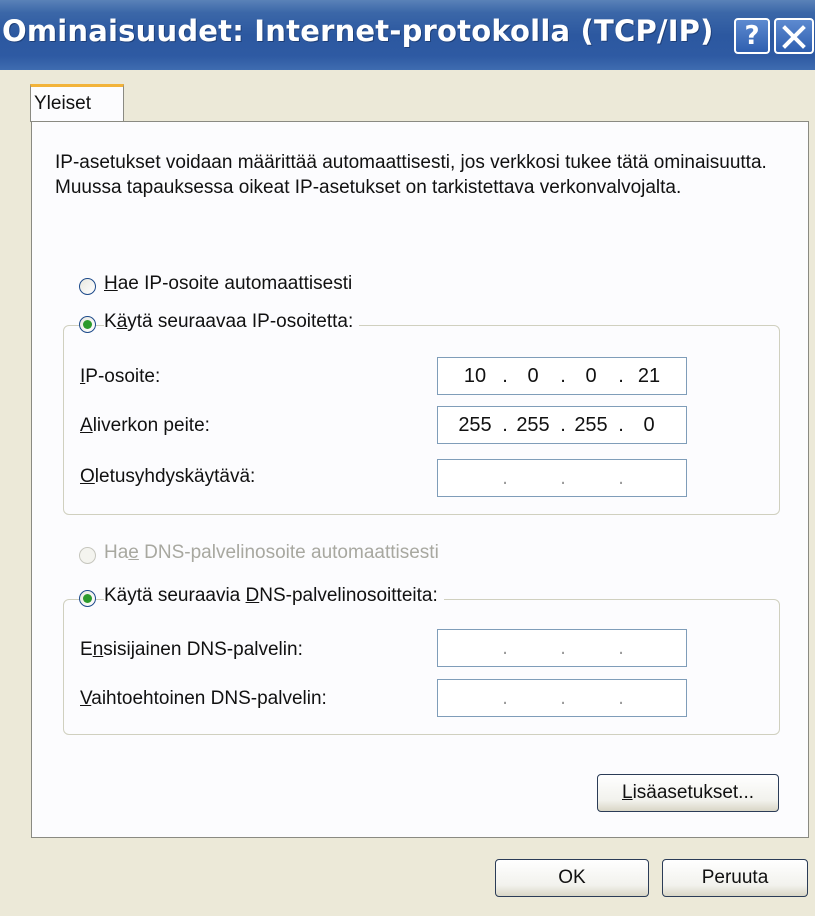 This screenshot has height=916, width=815. What do you see at coordinates (572, 878) in the screenshot?
I see `ok-button: OK` at bounding box center [572, 878].